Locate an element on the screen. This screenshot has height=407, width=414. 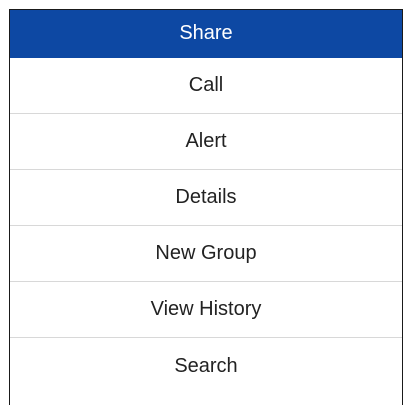
menu-item-share: Share is located at coordinates (206, 34).